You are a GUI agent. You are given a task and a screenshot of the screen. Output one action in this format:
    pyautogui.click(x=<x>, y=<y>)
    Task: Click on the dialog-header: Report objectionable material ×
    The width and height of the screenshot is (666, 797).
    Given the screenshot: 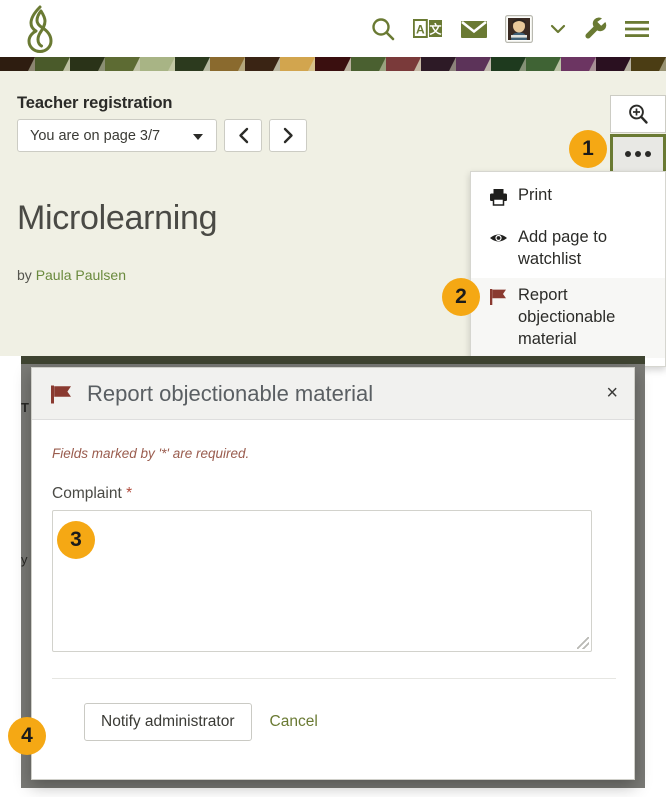 What is the action you would take?
    pyautogui.click(x=333, y=394)
    